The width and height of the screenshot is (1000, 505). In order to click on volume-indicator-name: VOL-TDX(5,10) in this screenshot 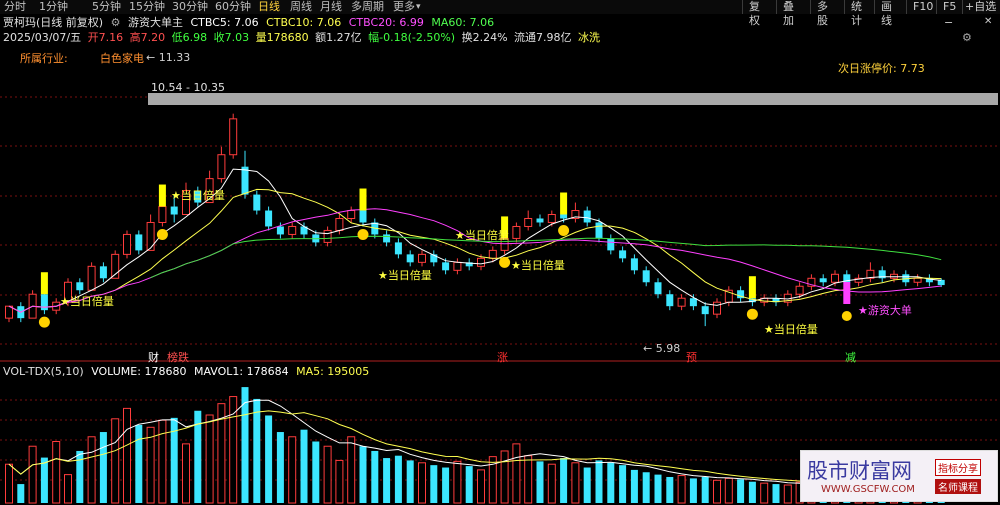, I will do `click(43, 371)`.